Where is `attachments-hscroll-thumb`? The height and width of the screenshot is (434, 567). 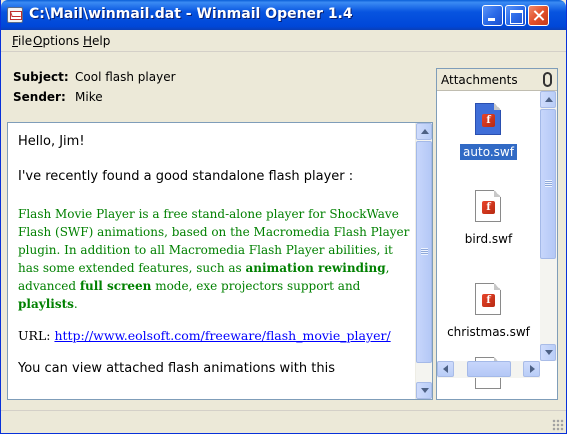 attachments-hscroll-thumb is located at coordinates (489, 369).